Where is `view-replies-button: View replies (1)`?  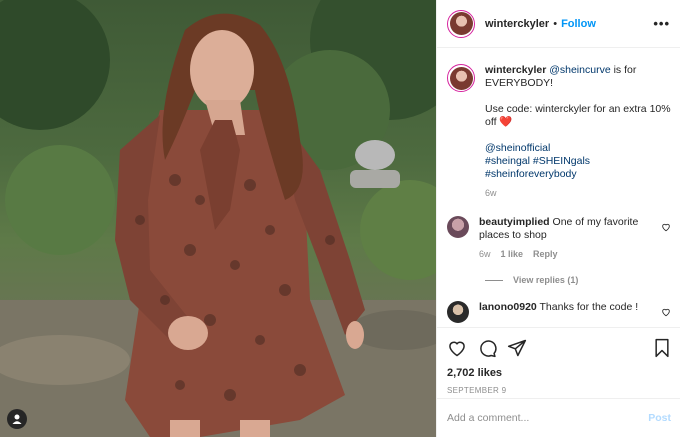 view-replies-button: View replies (1) is located at coordinates (578, 280).